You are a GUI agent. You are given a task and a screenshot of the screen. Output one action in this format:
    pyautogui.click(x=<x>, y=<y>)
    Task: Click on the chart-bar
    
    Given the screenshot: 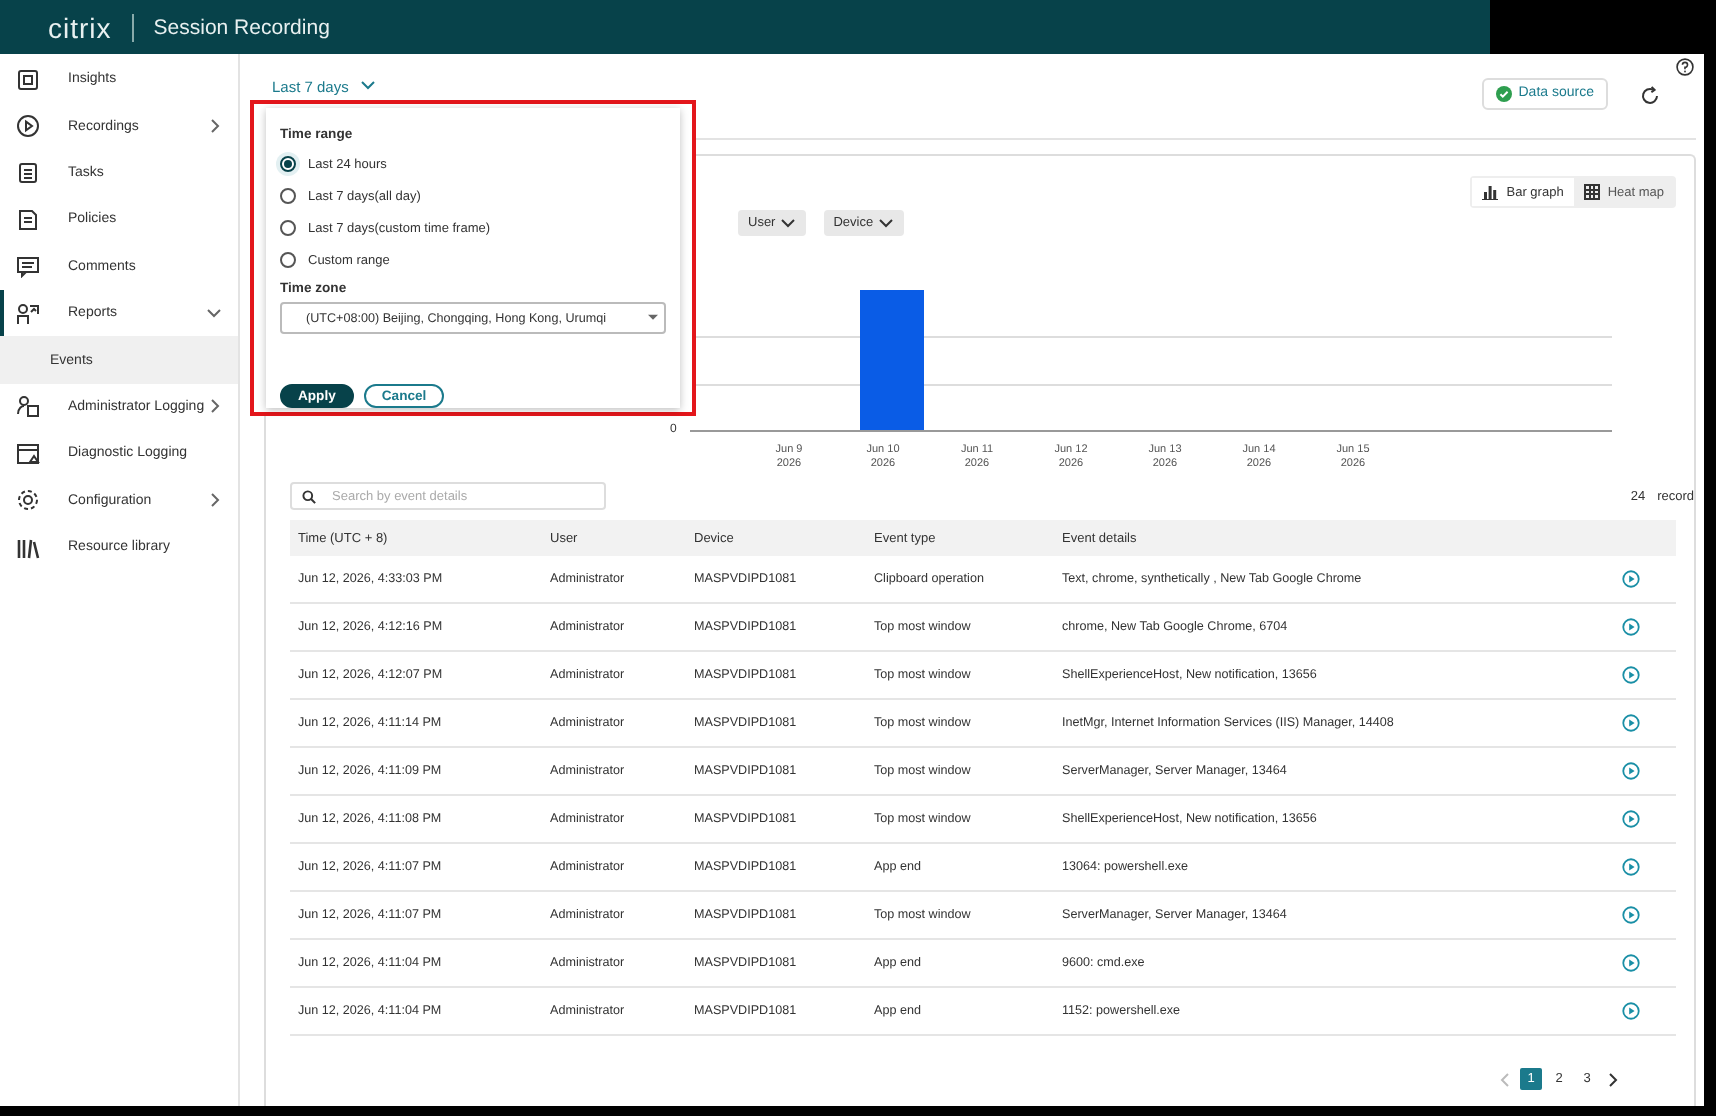 What is the action you would take?
    pyautogui.click(x=891, y=360)
    